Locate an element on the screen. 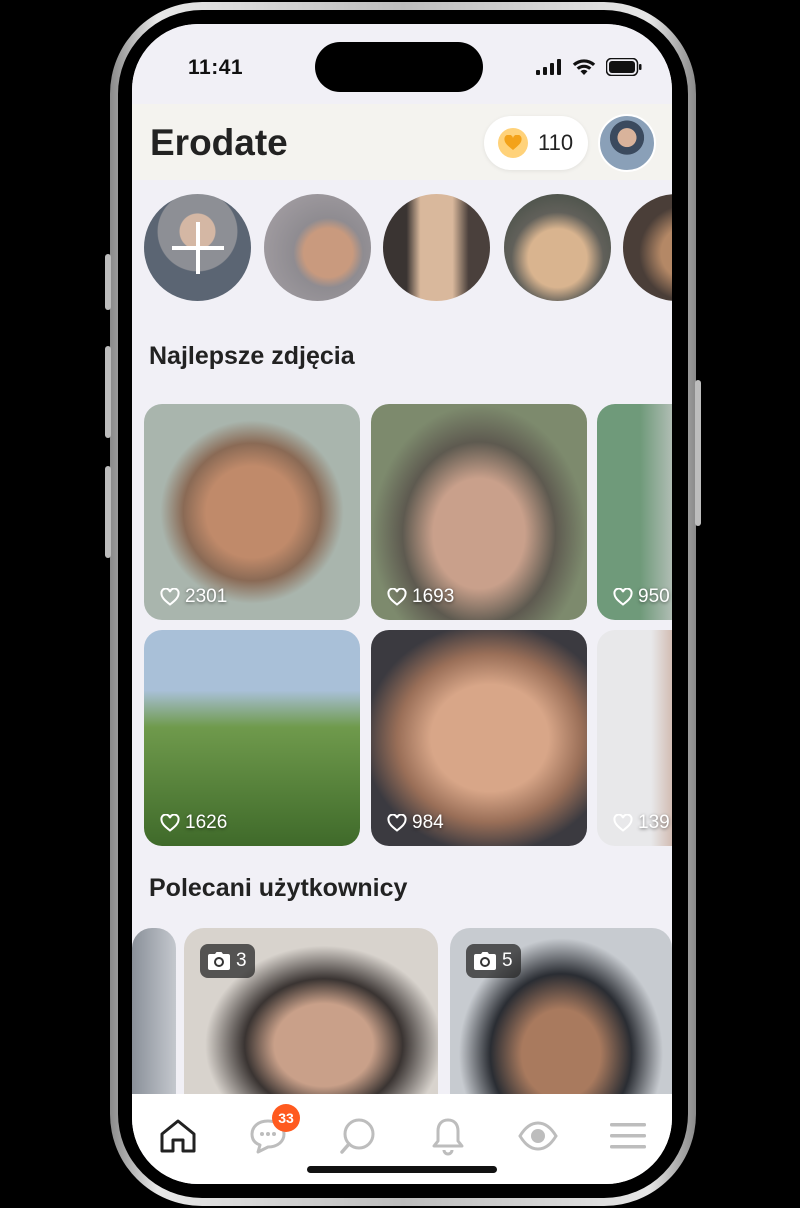 The height and width of the screenshot is (1208, 800). likes-value: 984 is located at coordinates (428, 822).